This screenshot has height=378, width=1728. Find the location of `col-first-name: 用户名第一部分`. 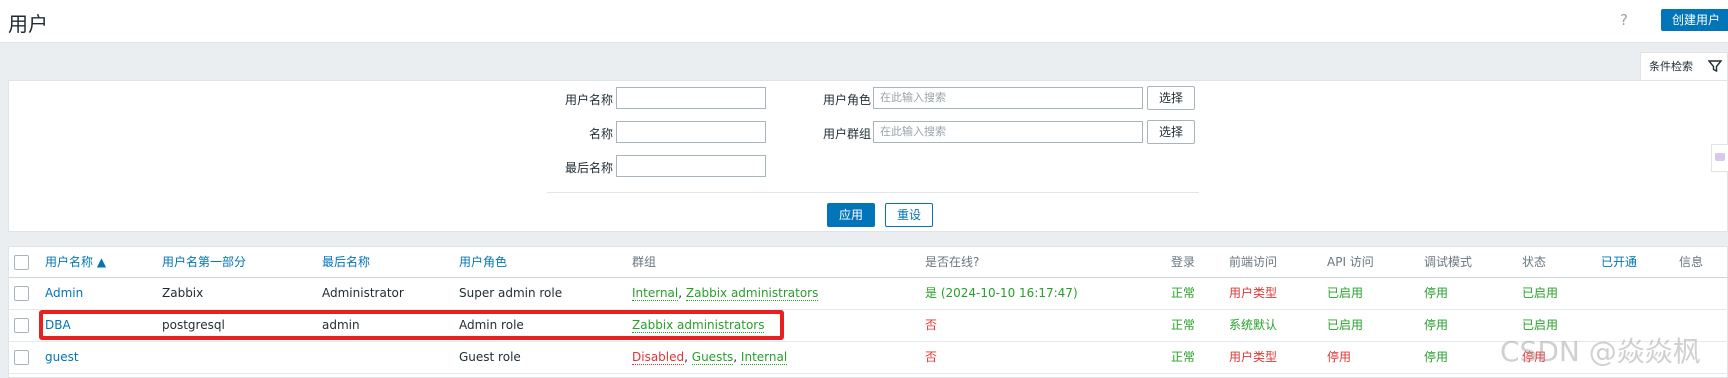

col-first-name: 用户名第一部分 is located at coordinates (204, 262).